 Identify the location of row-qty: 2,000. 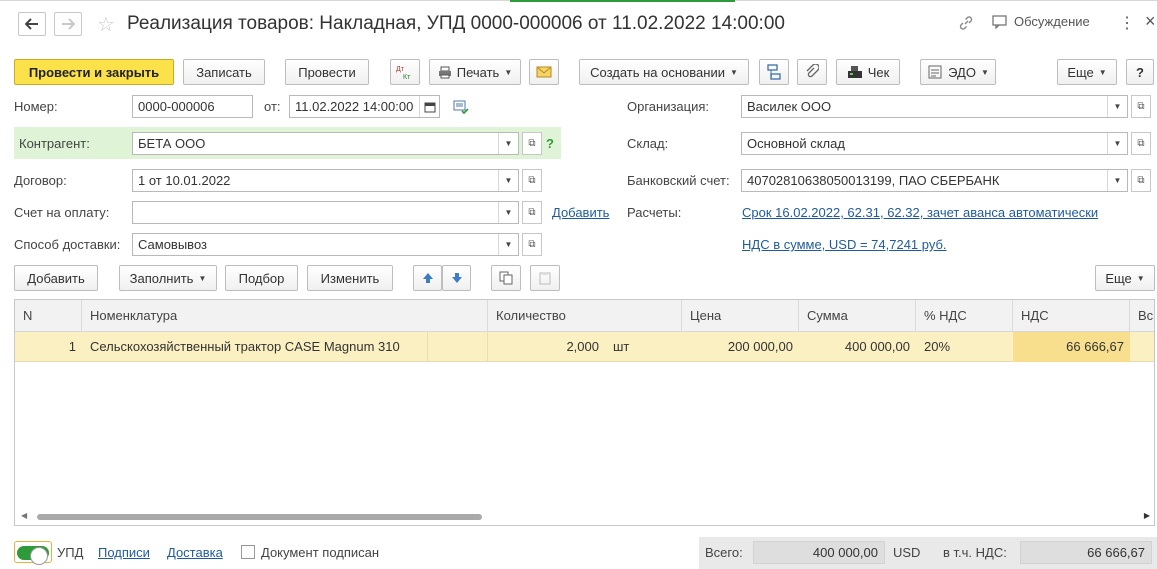
(546, 347).